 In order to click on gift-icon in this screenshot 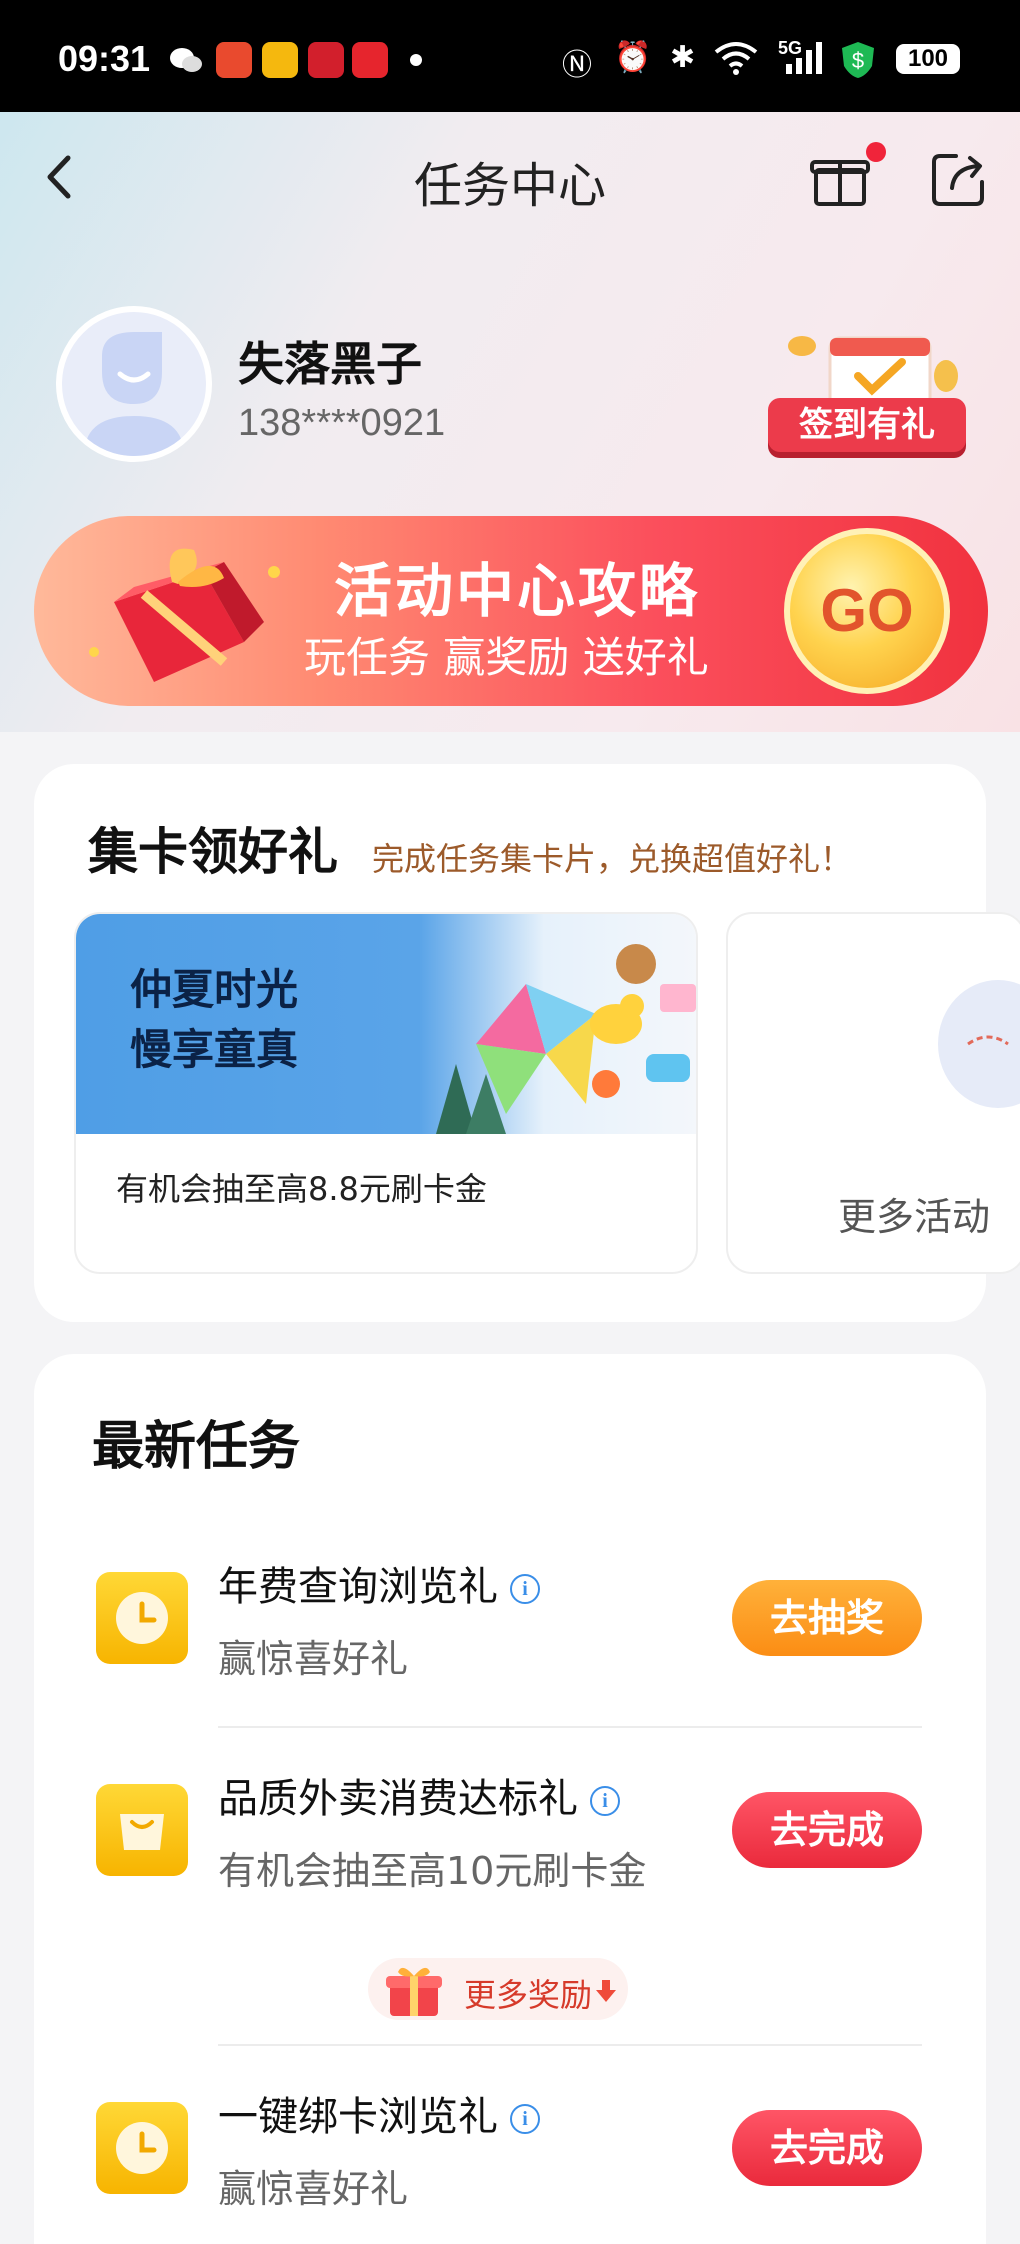, I will do `click(414, 1991)`.